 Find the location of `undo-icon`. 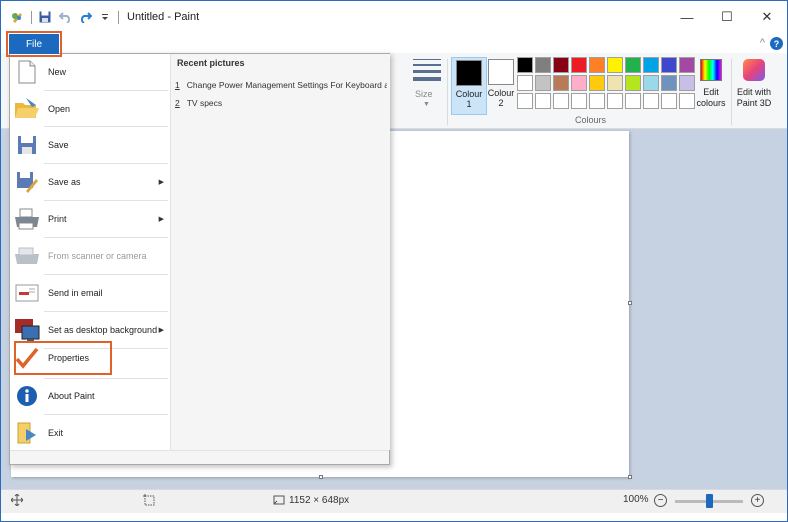

undo-icon is located at coordinates (65, 17).